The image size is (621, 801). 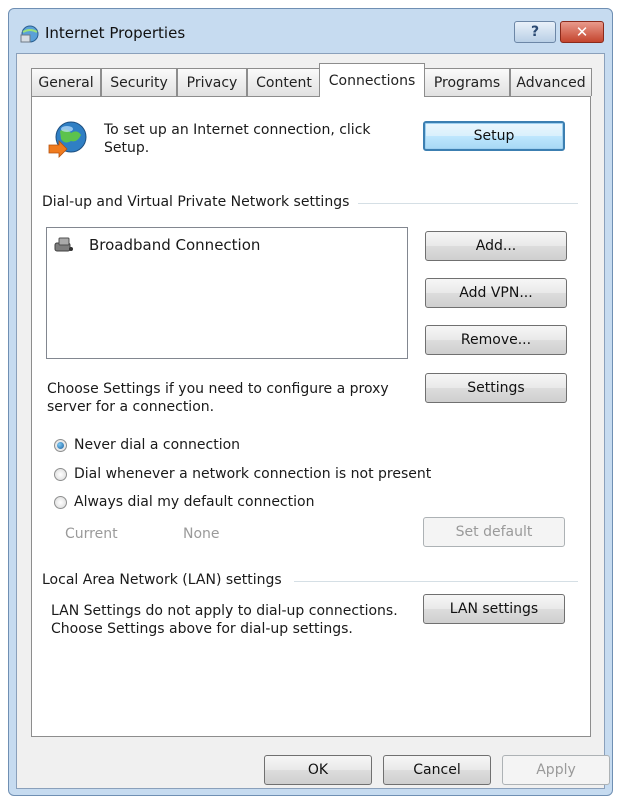 I want to click on cancel-button: Cancel, so click(x=437, y=770).